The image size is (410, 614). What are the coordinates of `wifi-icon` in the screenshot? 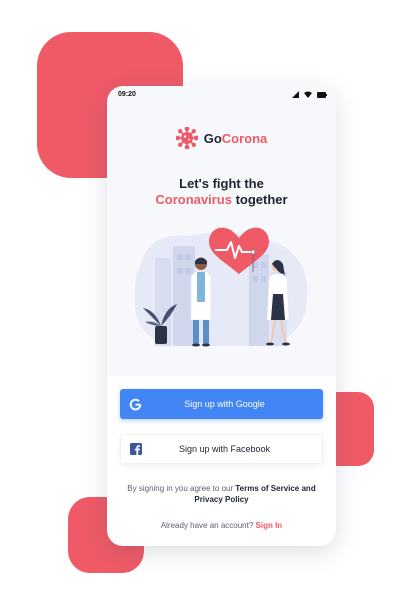 It's located at (308, 94).